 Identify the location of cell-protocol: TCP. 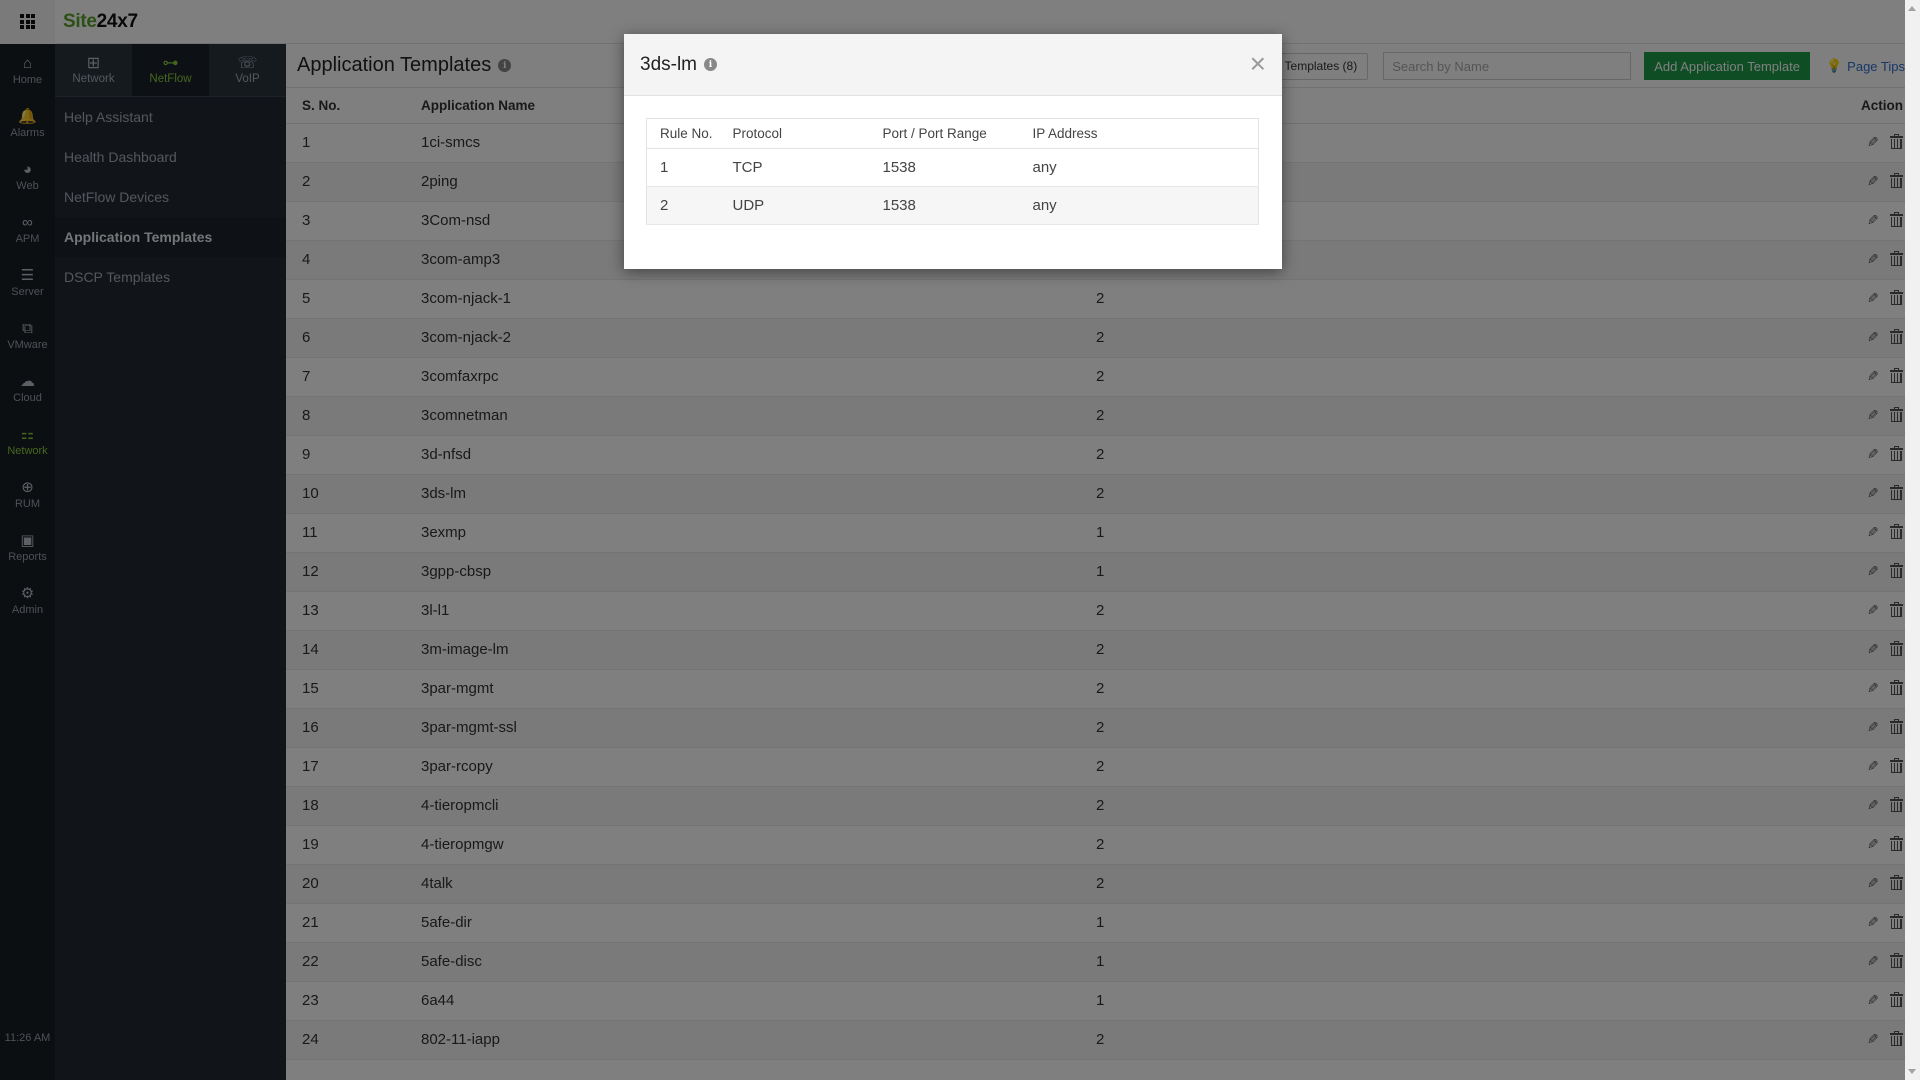
(807, 167).